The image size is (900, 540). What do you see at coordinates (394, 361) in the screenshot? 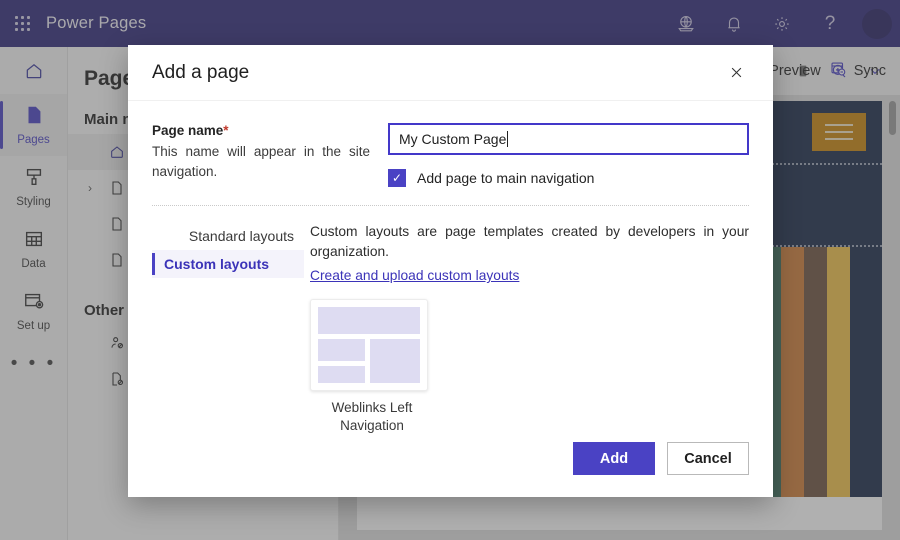
I see `thumb-main-block` at bounding box center [394, 361].